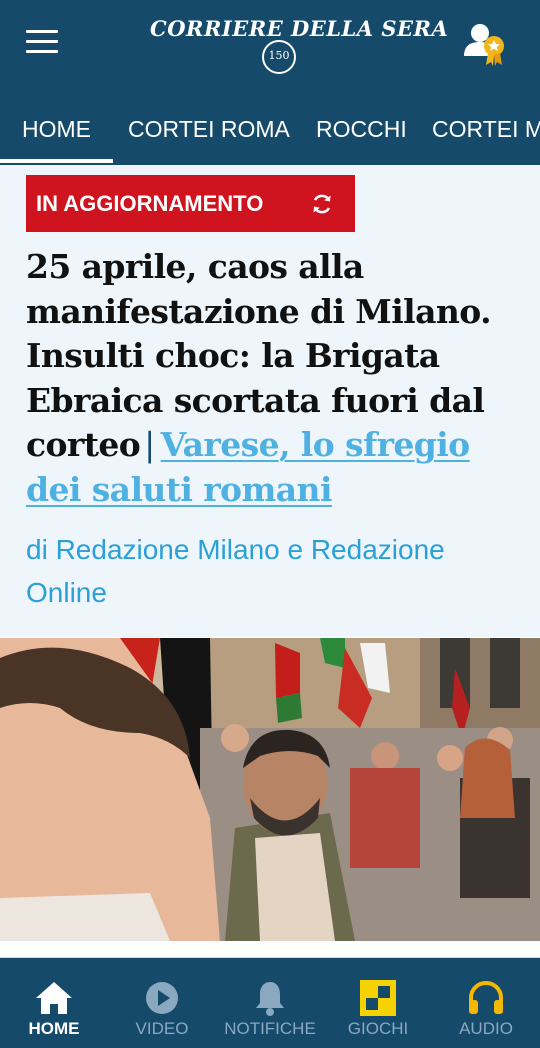 The height and width of the screenshot is (1048, 540). Describe the element at coordinates (486, 1028) in the screenshot. I see `nav-audio-label: AUDIO` at that location.